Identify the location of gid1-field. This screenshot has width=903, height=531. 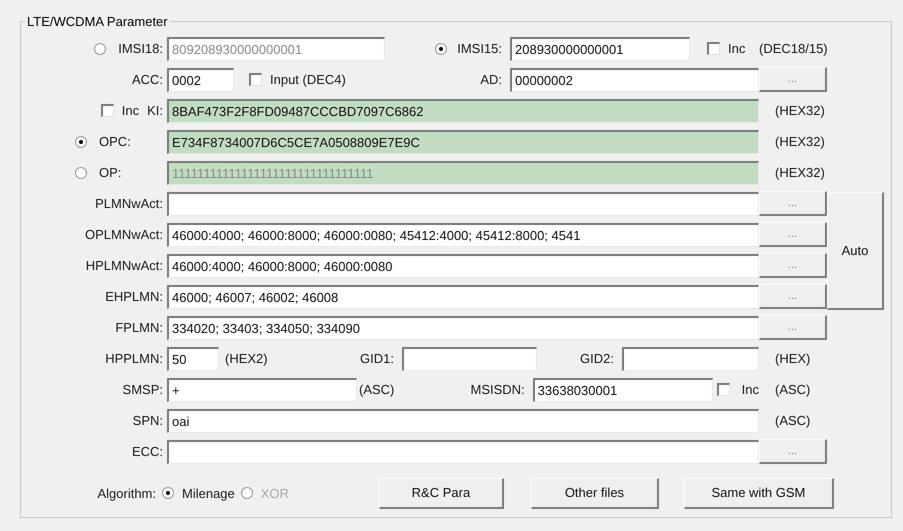
(469, 358).